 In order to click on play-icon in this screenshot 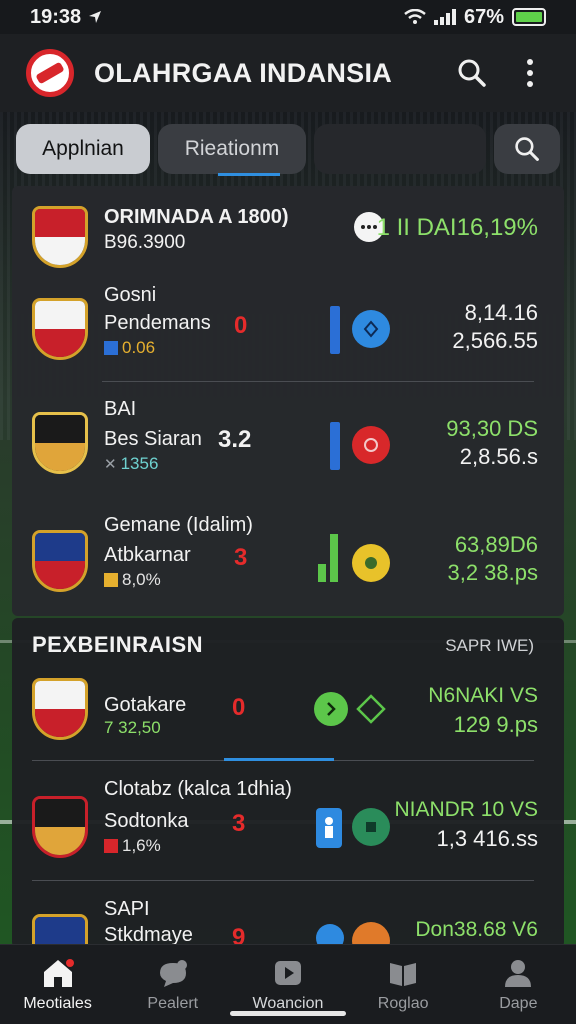, I will do `click(287, 972)`.